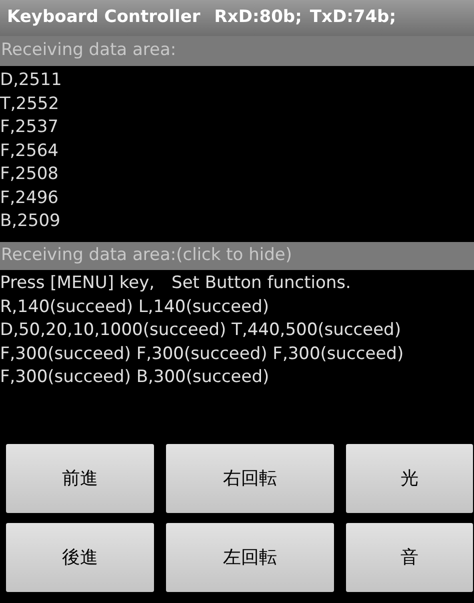 The width and height of the screenshot is (474, 603). Describe the element at coordinates (80, 478) in the screenshot. I see `command-button: 前進` at that location.